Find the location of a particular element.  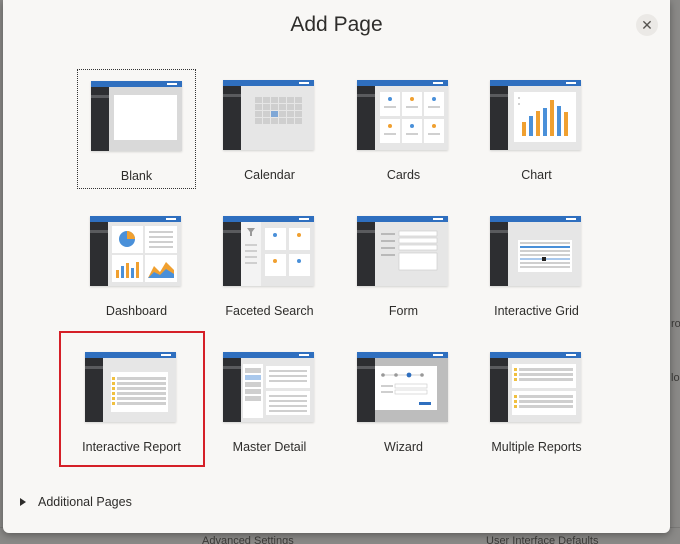

blank-template-icon is located at coordinates (136, 116).